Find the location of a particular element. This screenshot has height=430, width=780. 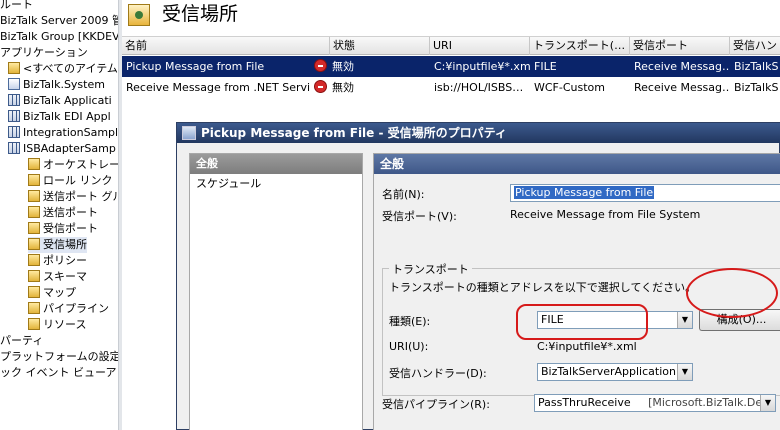

tree-item: BizTalk Applicati is located at coordinates (60, 101).